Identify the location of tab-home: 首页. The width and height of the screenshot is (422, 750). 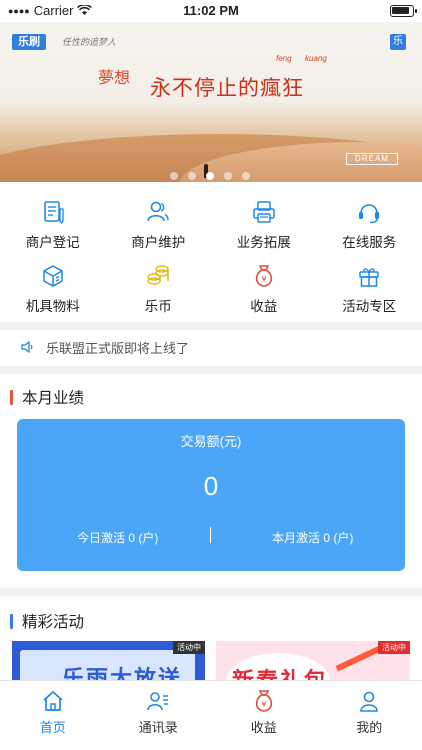
(53, 715).